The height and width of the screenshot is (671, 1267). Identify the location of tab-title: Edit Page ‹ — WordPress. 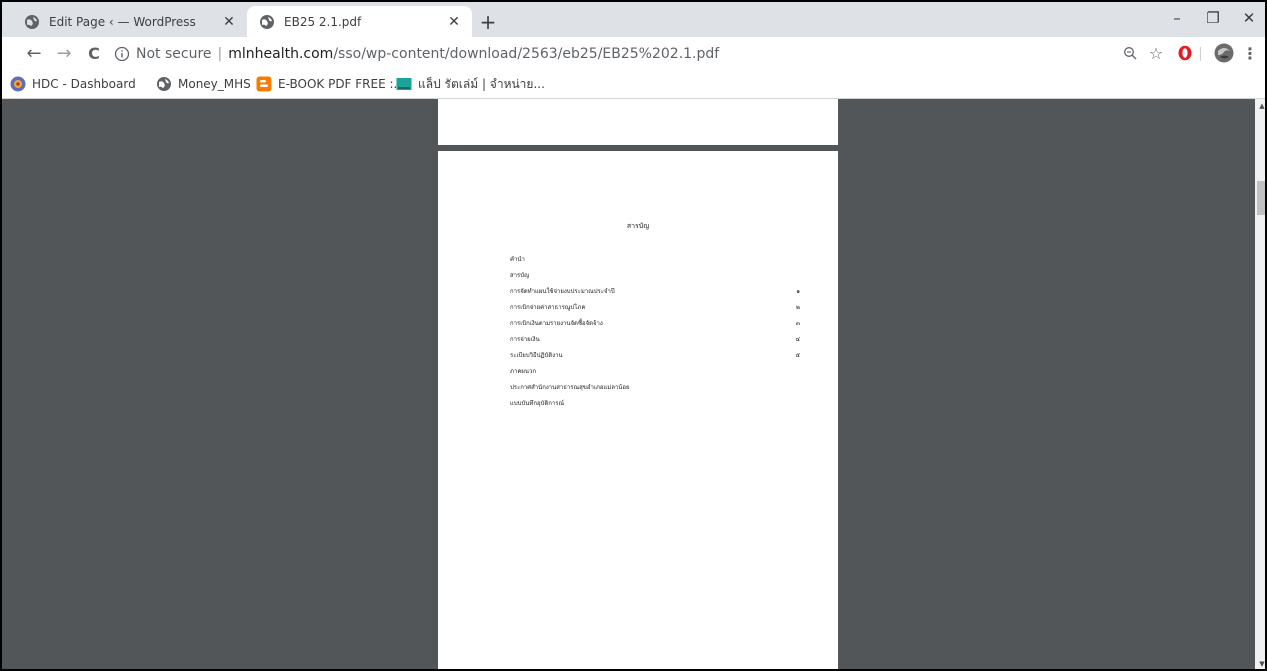
(122, 21).